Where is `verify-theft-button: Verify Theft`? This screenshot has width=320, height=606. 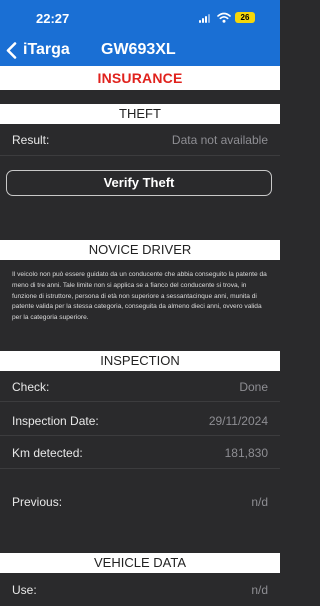
verify-theft-button: Verify Theft is located at coordinates (139, 183).